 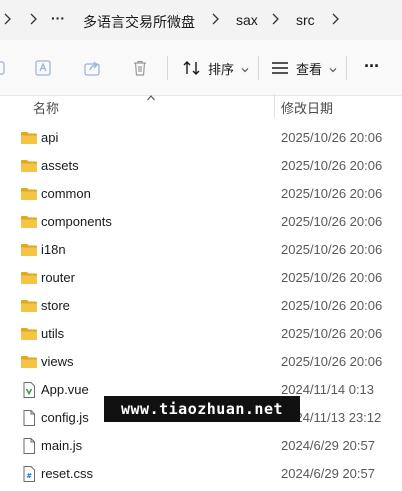 I want to click on watermark-label: www.tiaozhuan.net, so click(x=202, y=409).